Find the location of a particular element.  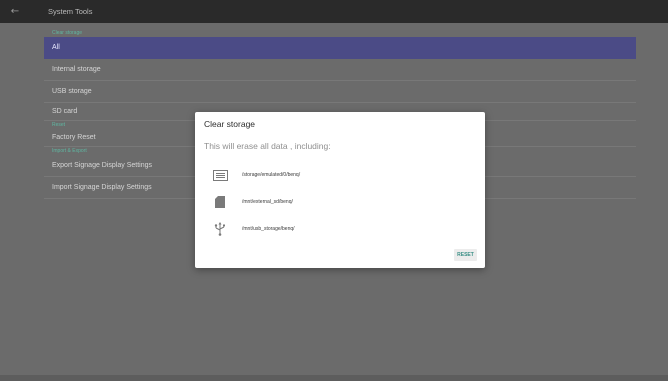

back-arrow-icon: ← is located at coordinates (15, 11).